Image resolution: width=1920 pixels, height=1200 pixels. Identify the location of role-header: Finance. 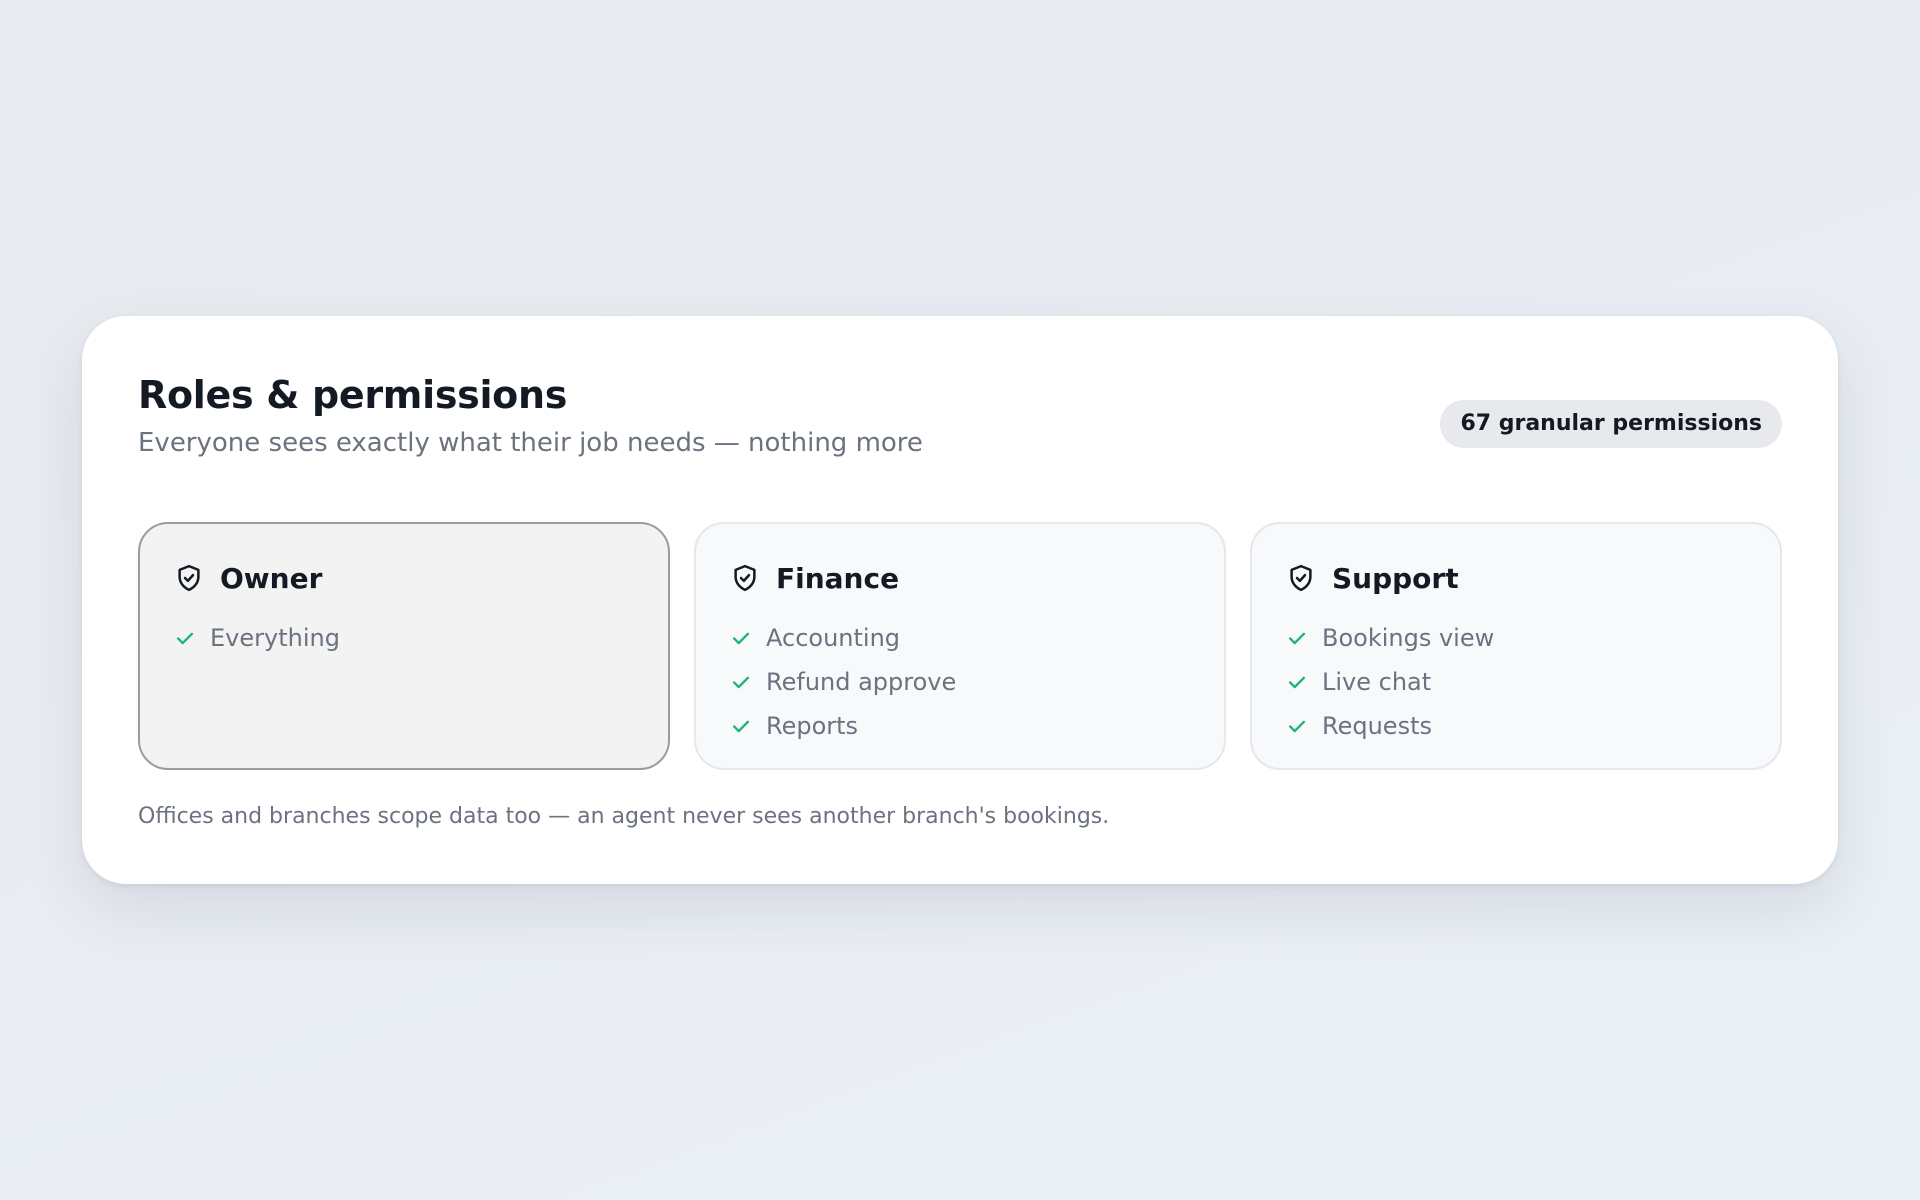
(960, 578).